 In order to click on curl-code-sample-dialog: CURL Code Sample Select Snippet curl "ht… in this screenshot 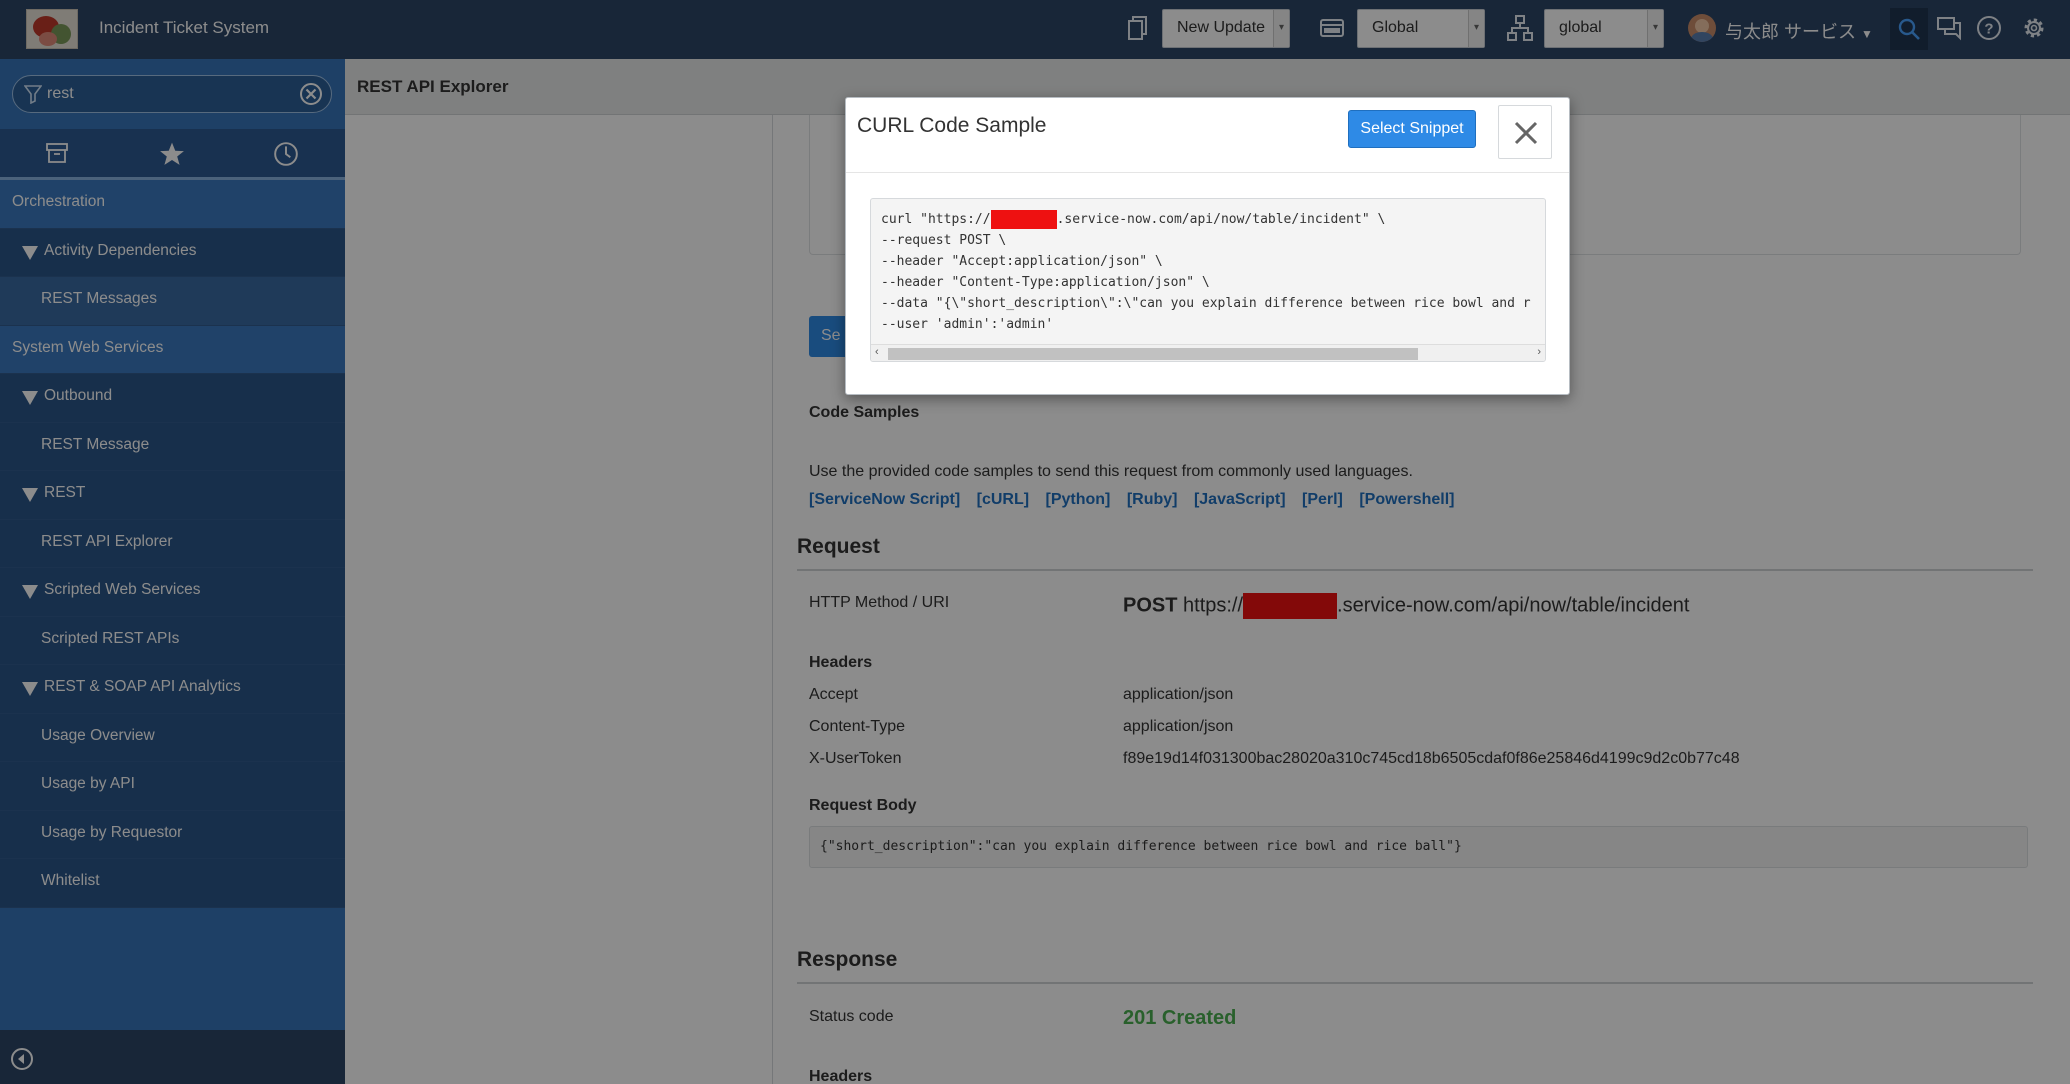, I will do `click(1207, 246)`.